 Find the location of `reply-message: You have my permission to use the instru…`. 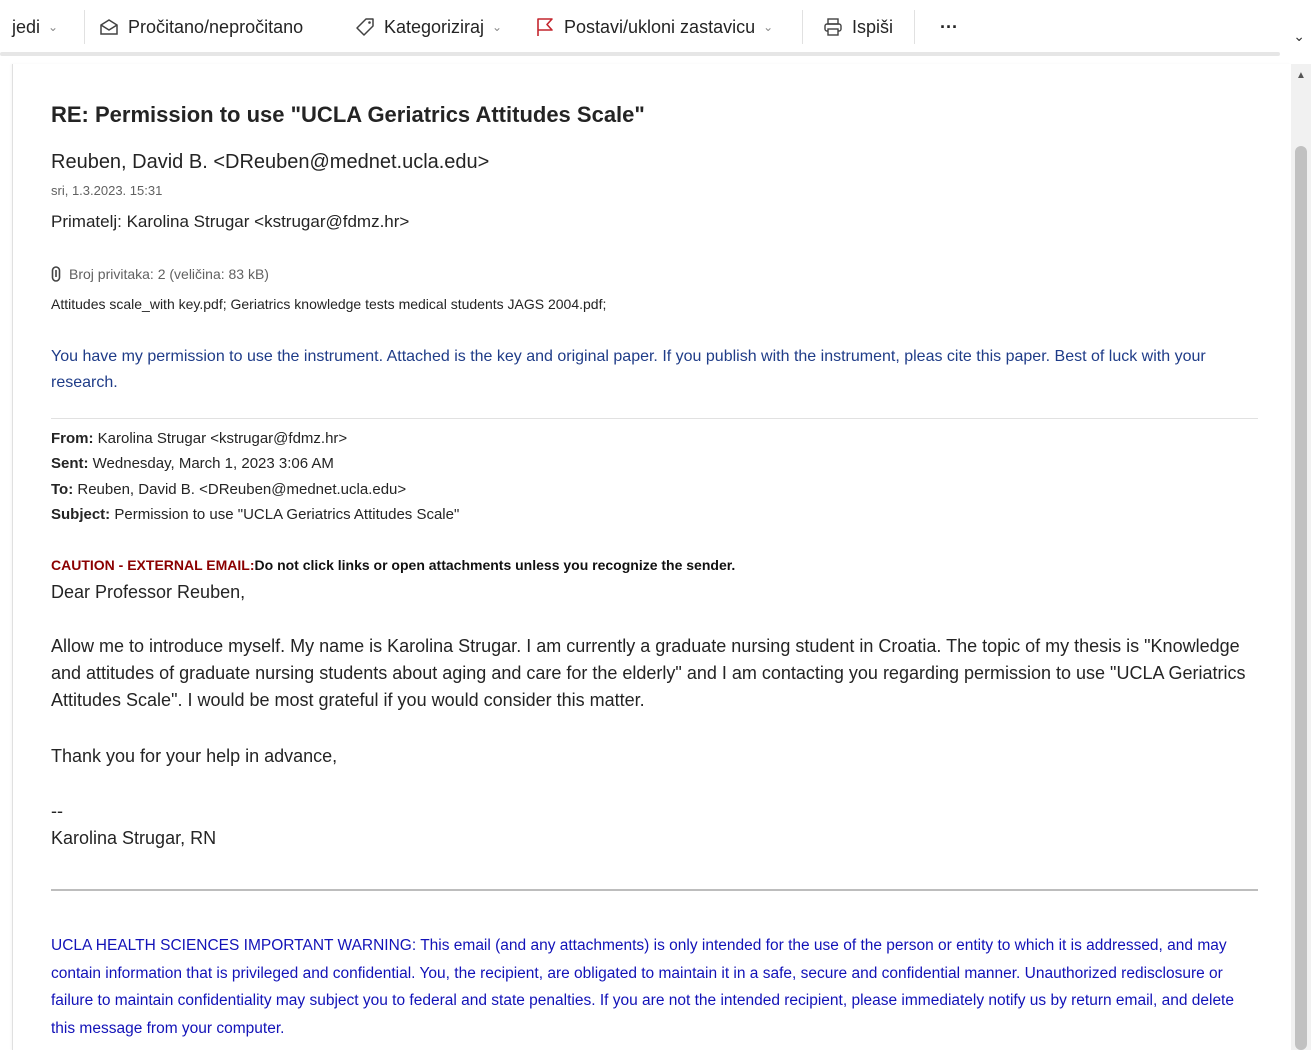

reply-message: You have my permission to use the instru… is located at coordinates (628, 369).